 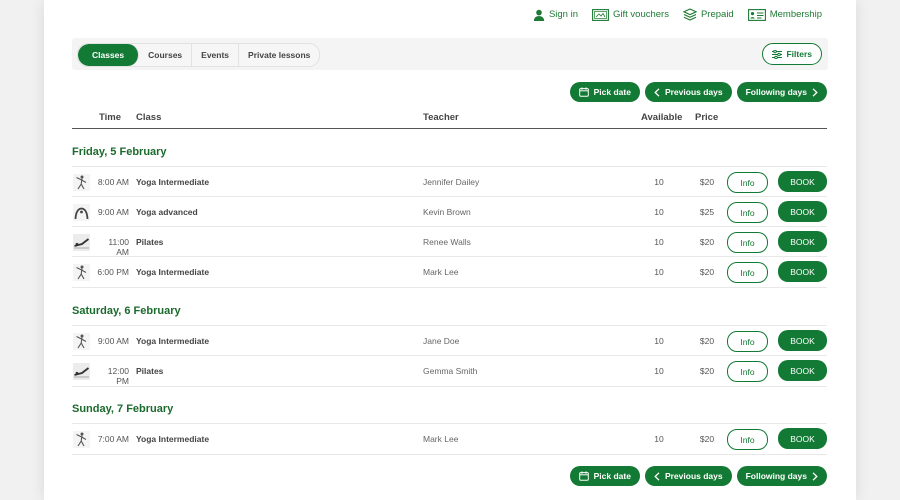 I want to click on pick-date-button-bottom: Pick date, so click(x=604, y=476).